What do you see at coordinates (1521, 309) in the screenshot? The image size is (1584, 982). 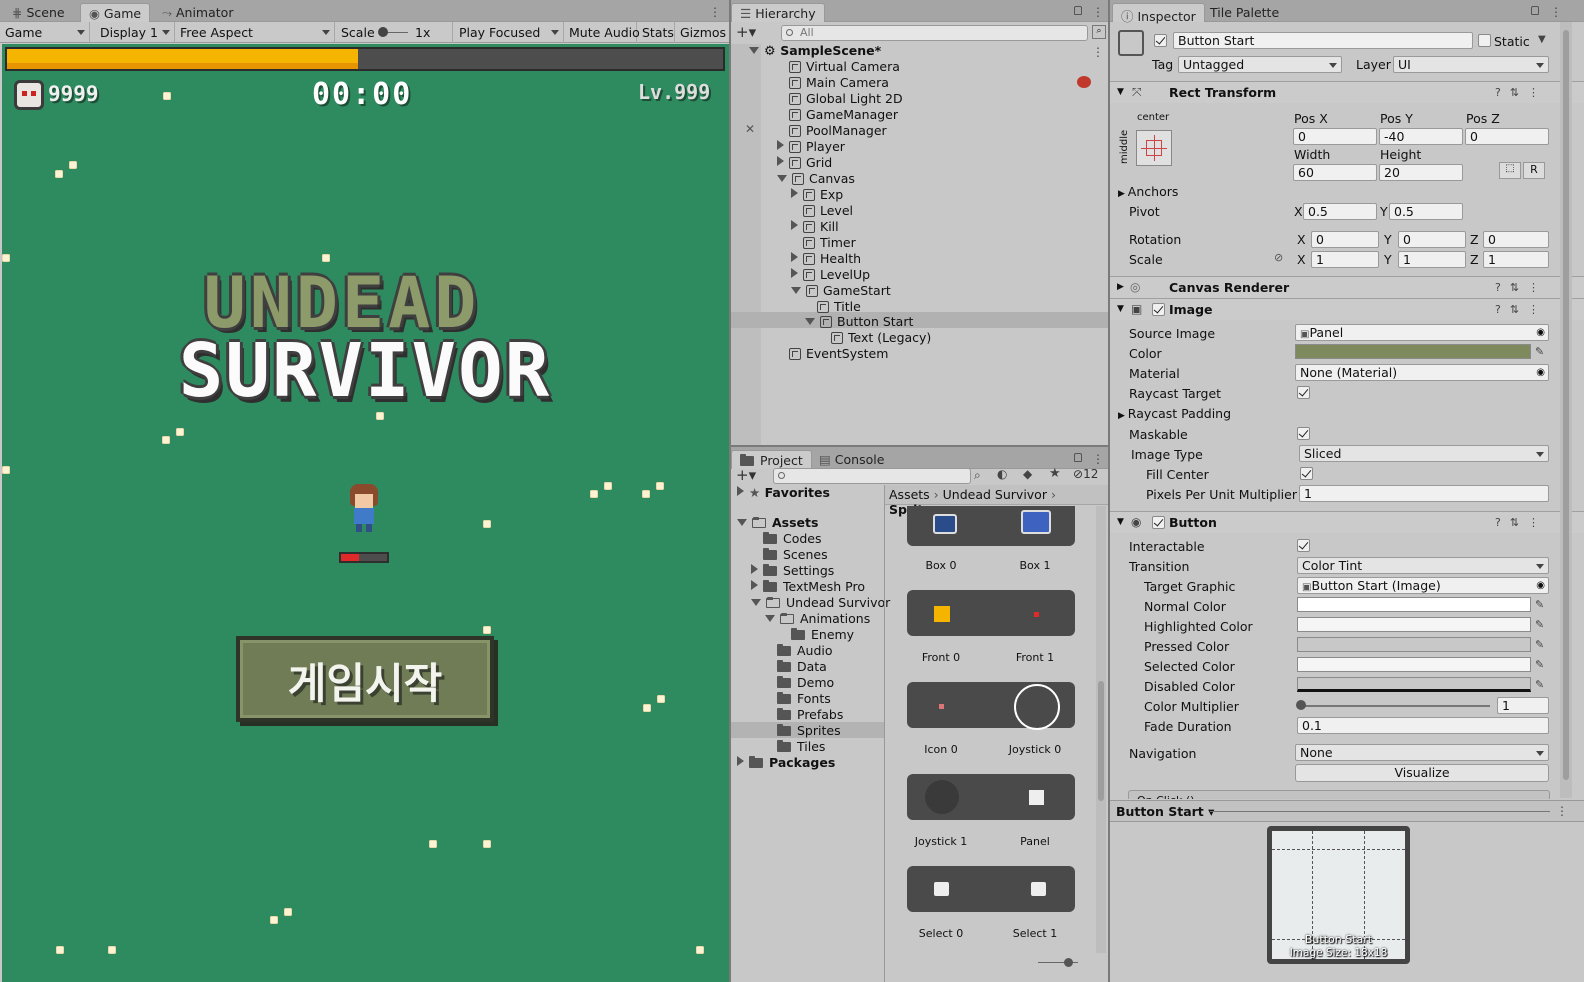 I see `component-header-icons: ?⇅⋮` at bounding box center [1521, 309].